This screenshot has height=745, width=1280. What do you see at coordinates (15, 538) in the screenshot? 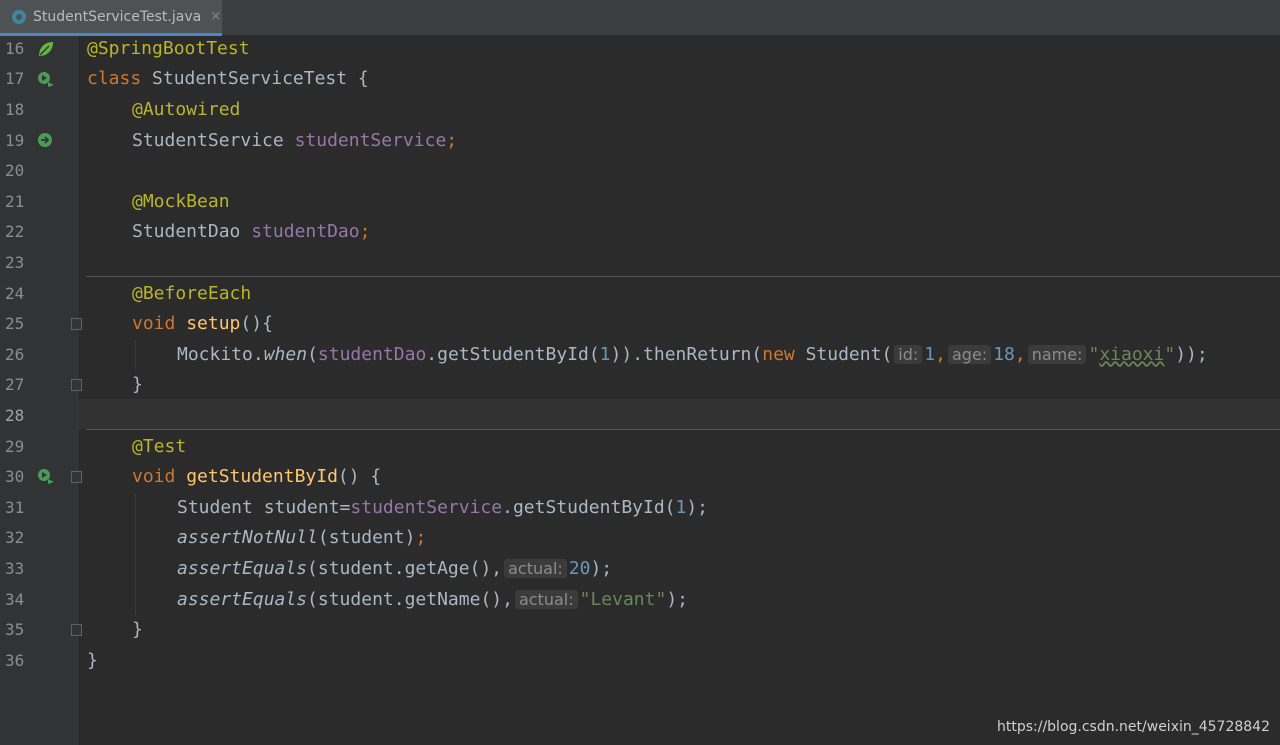
I see `line-number: 32` at bounding box center [15, 538].